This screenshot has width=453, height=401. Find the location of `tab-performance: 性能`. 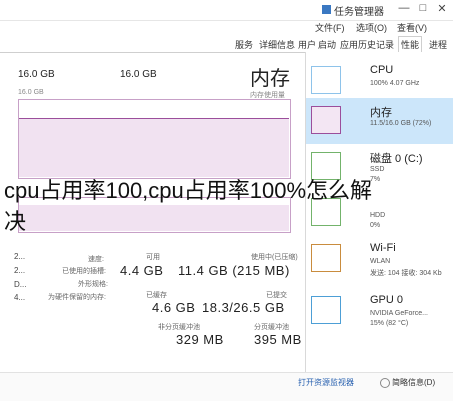

tab-performance: 性能 is located at coordinates (410, 44).